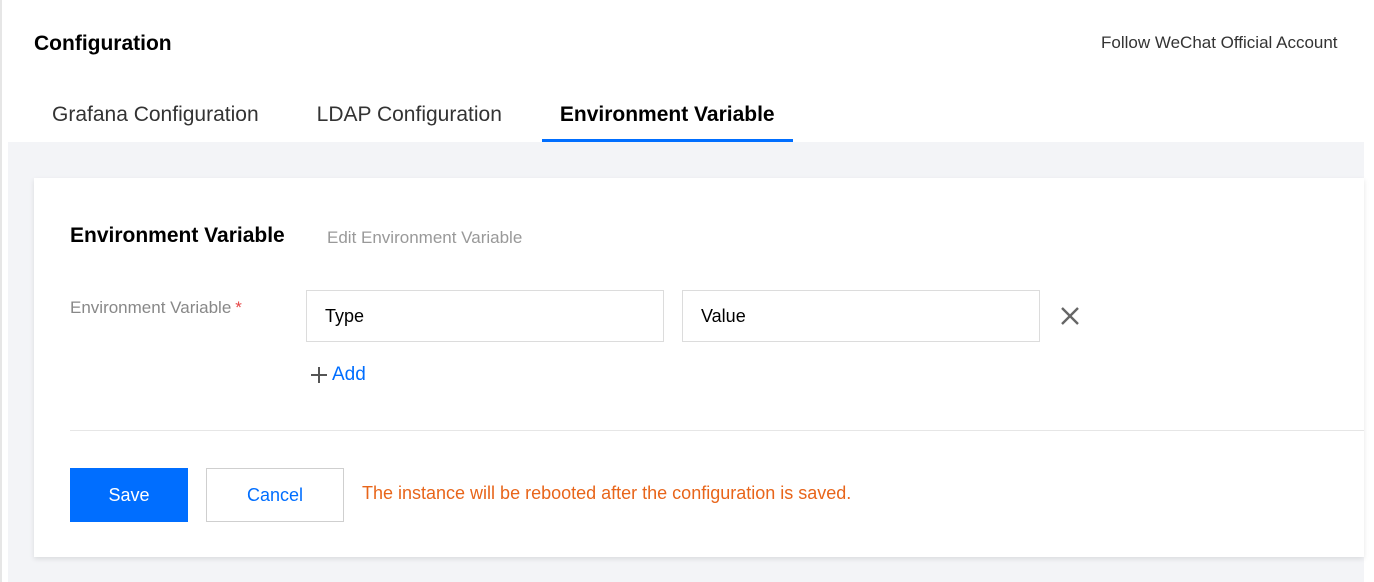 The width and height of the screenshot is (1374, 582). What do you see at coordinates (349, 374) in the screenshot?
I see `add-label: Add` at bounding box center [349, 374].